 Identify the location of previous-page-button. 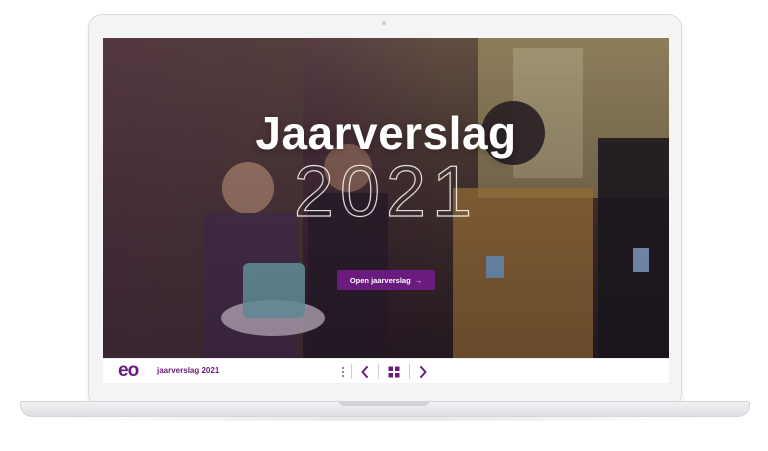
(365, 371).